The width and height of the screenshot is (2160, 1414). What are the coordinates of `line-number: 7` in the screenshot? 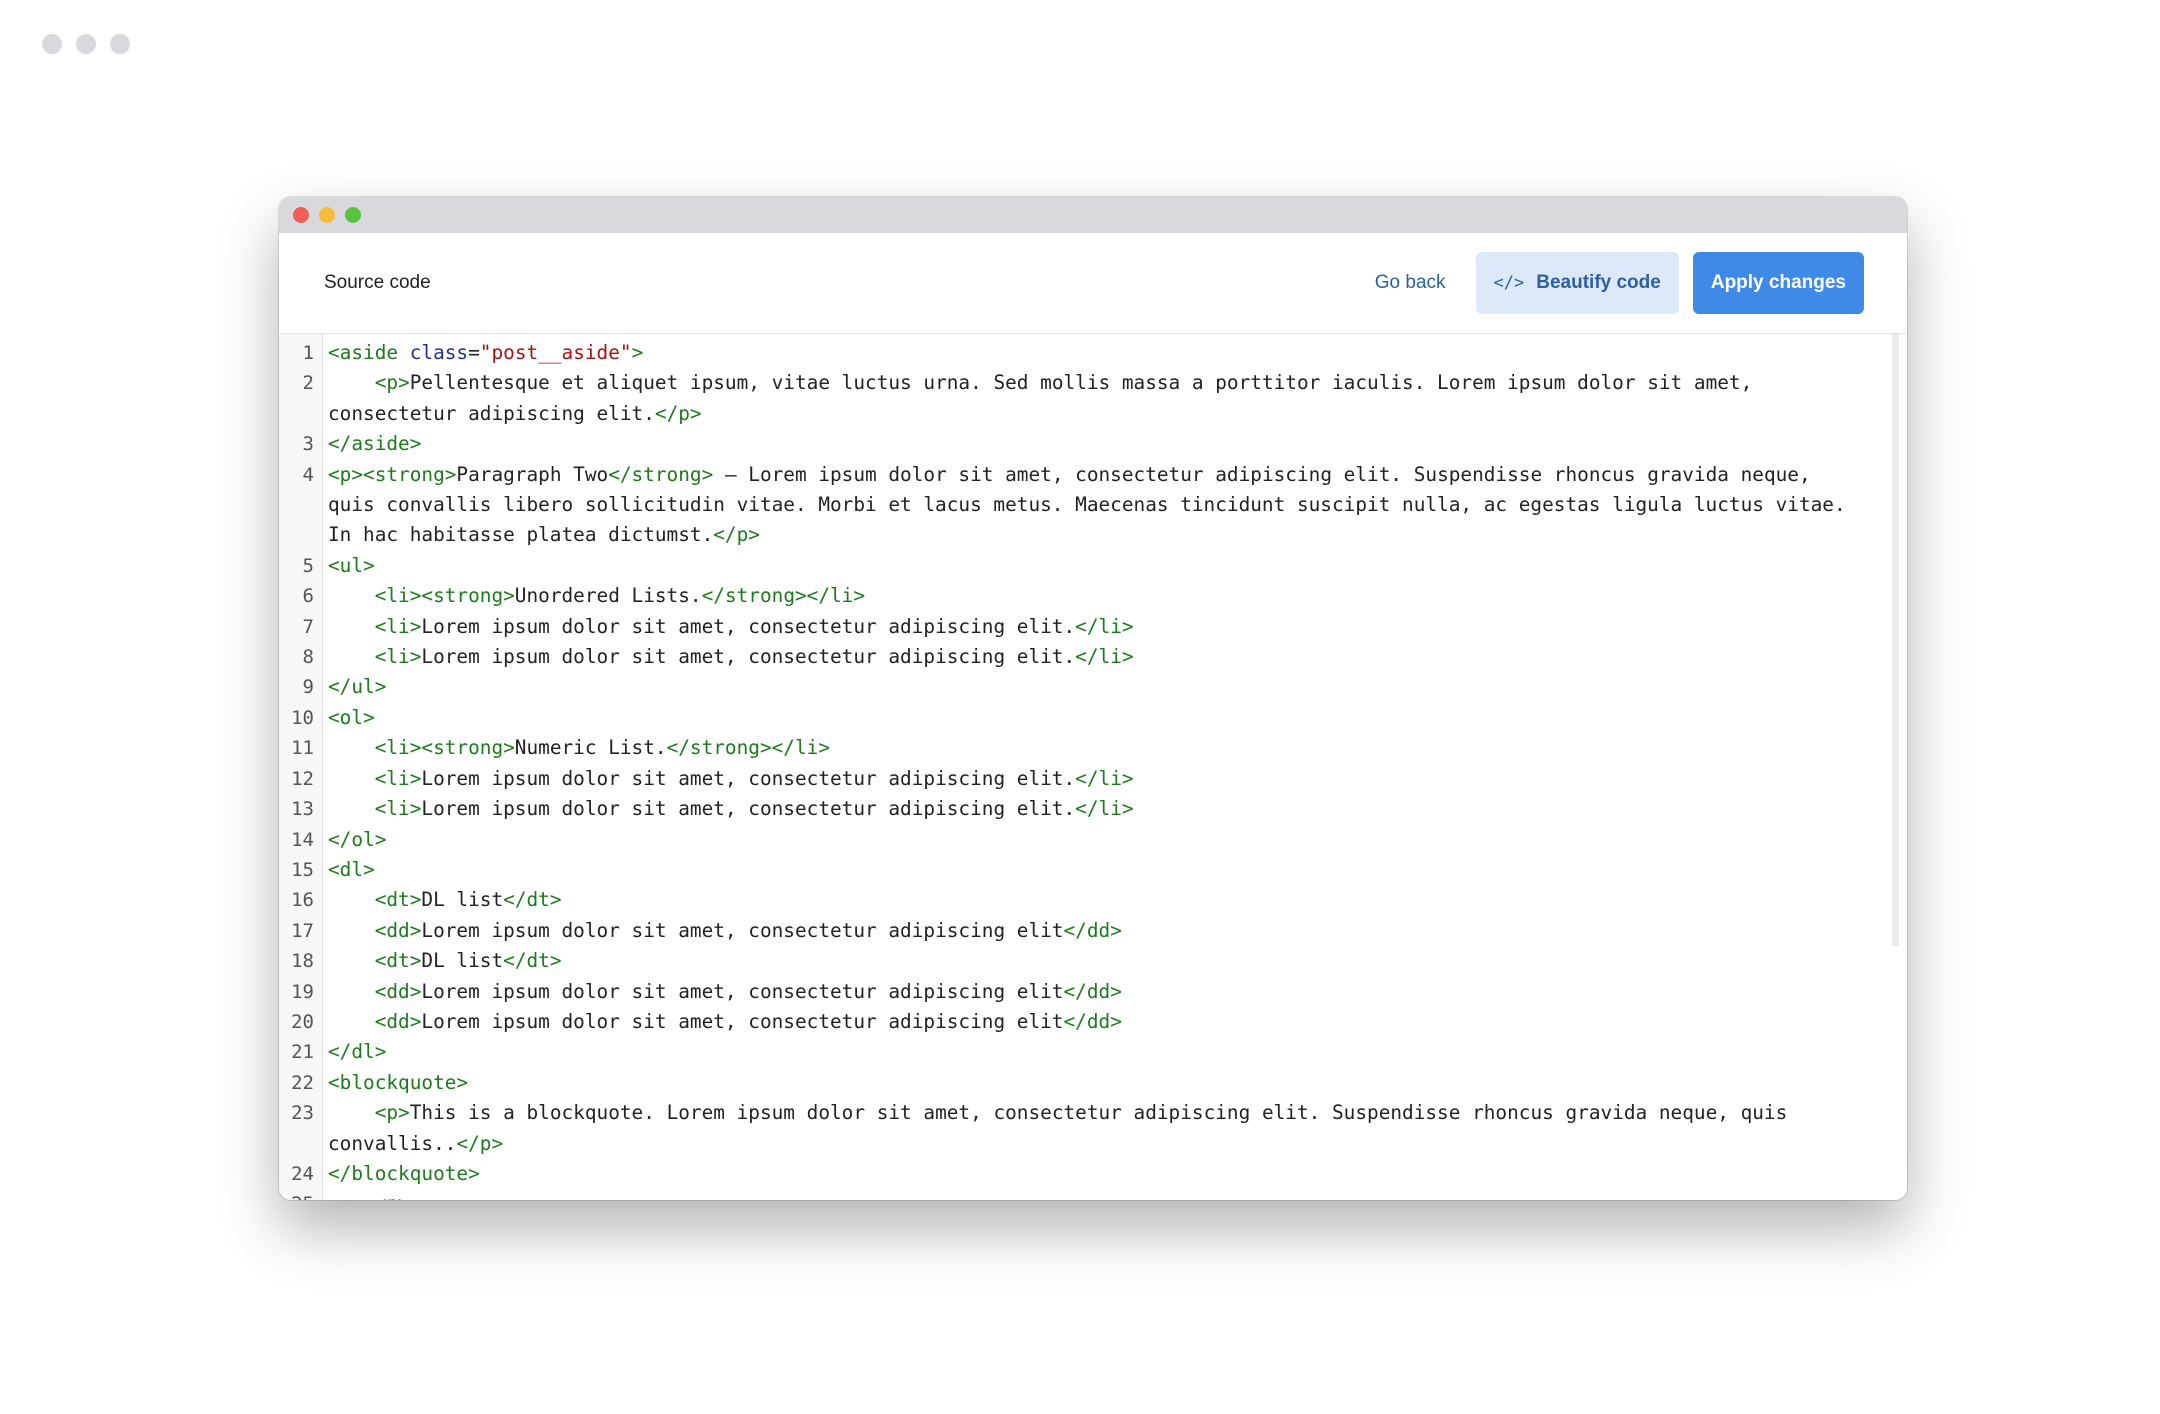 It's located at (308, 626).